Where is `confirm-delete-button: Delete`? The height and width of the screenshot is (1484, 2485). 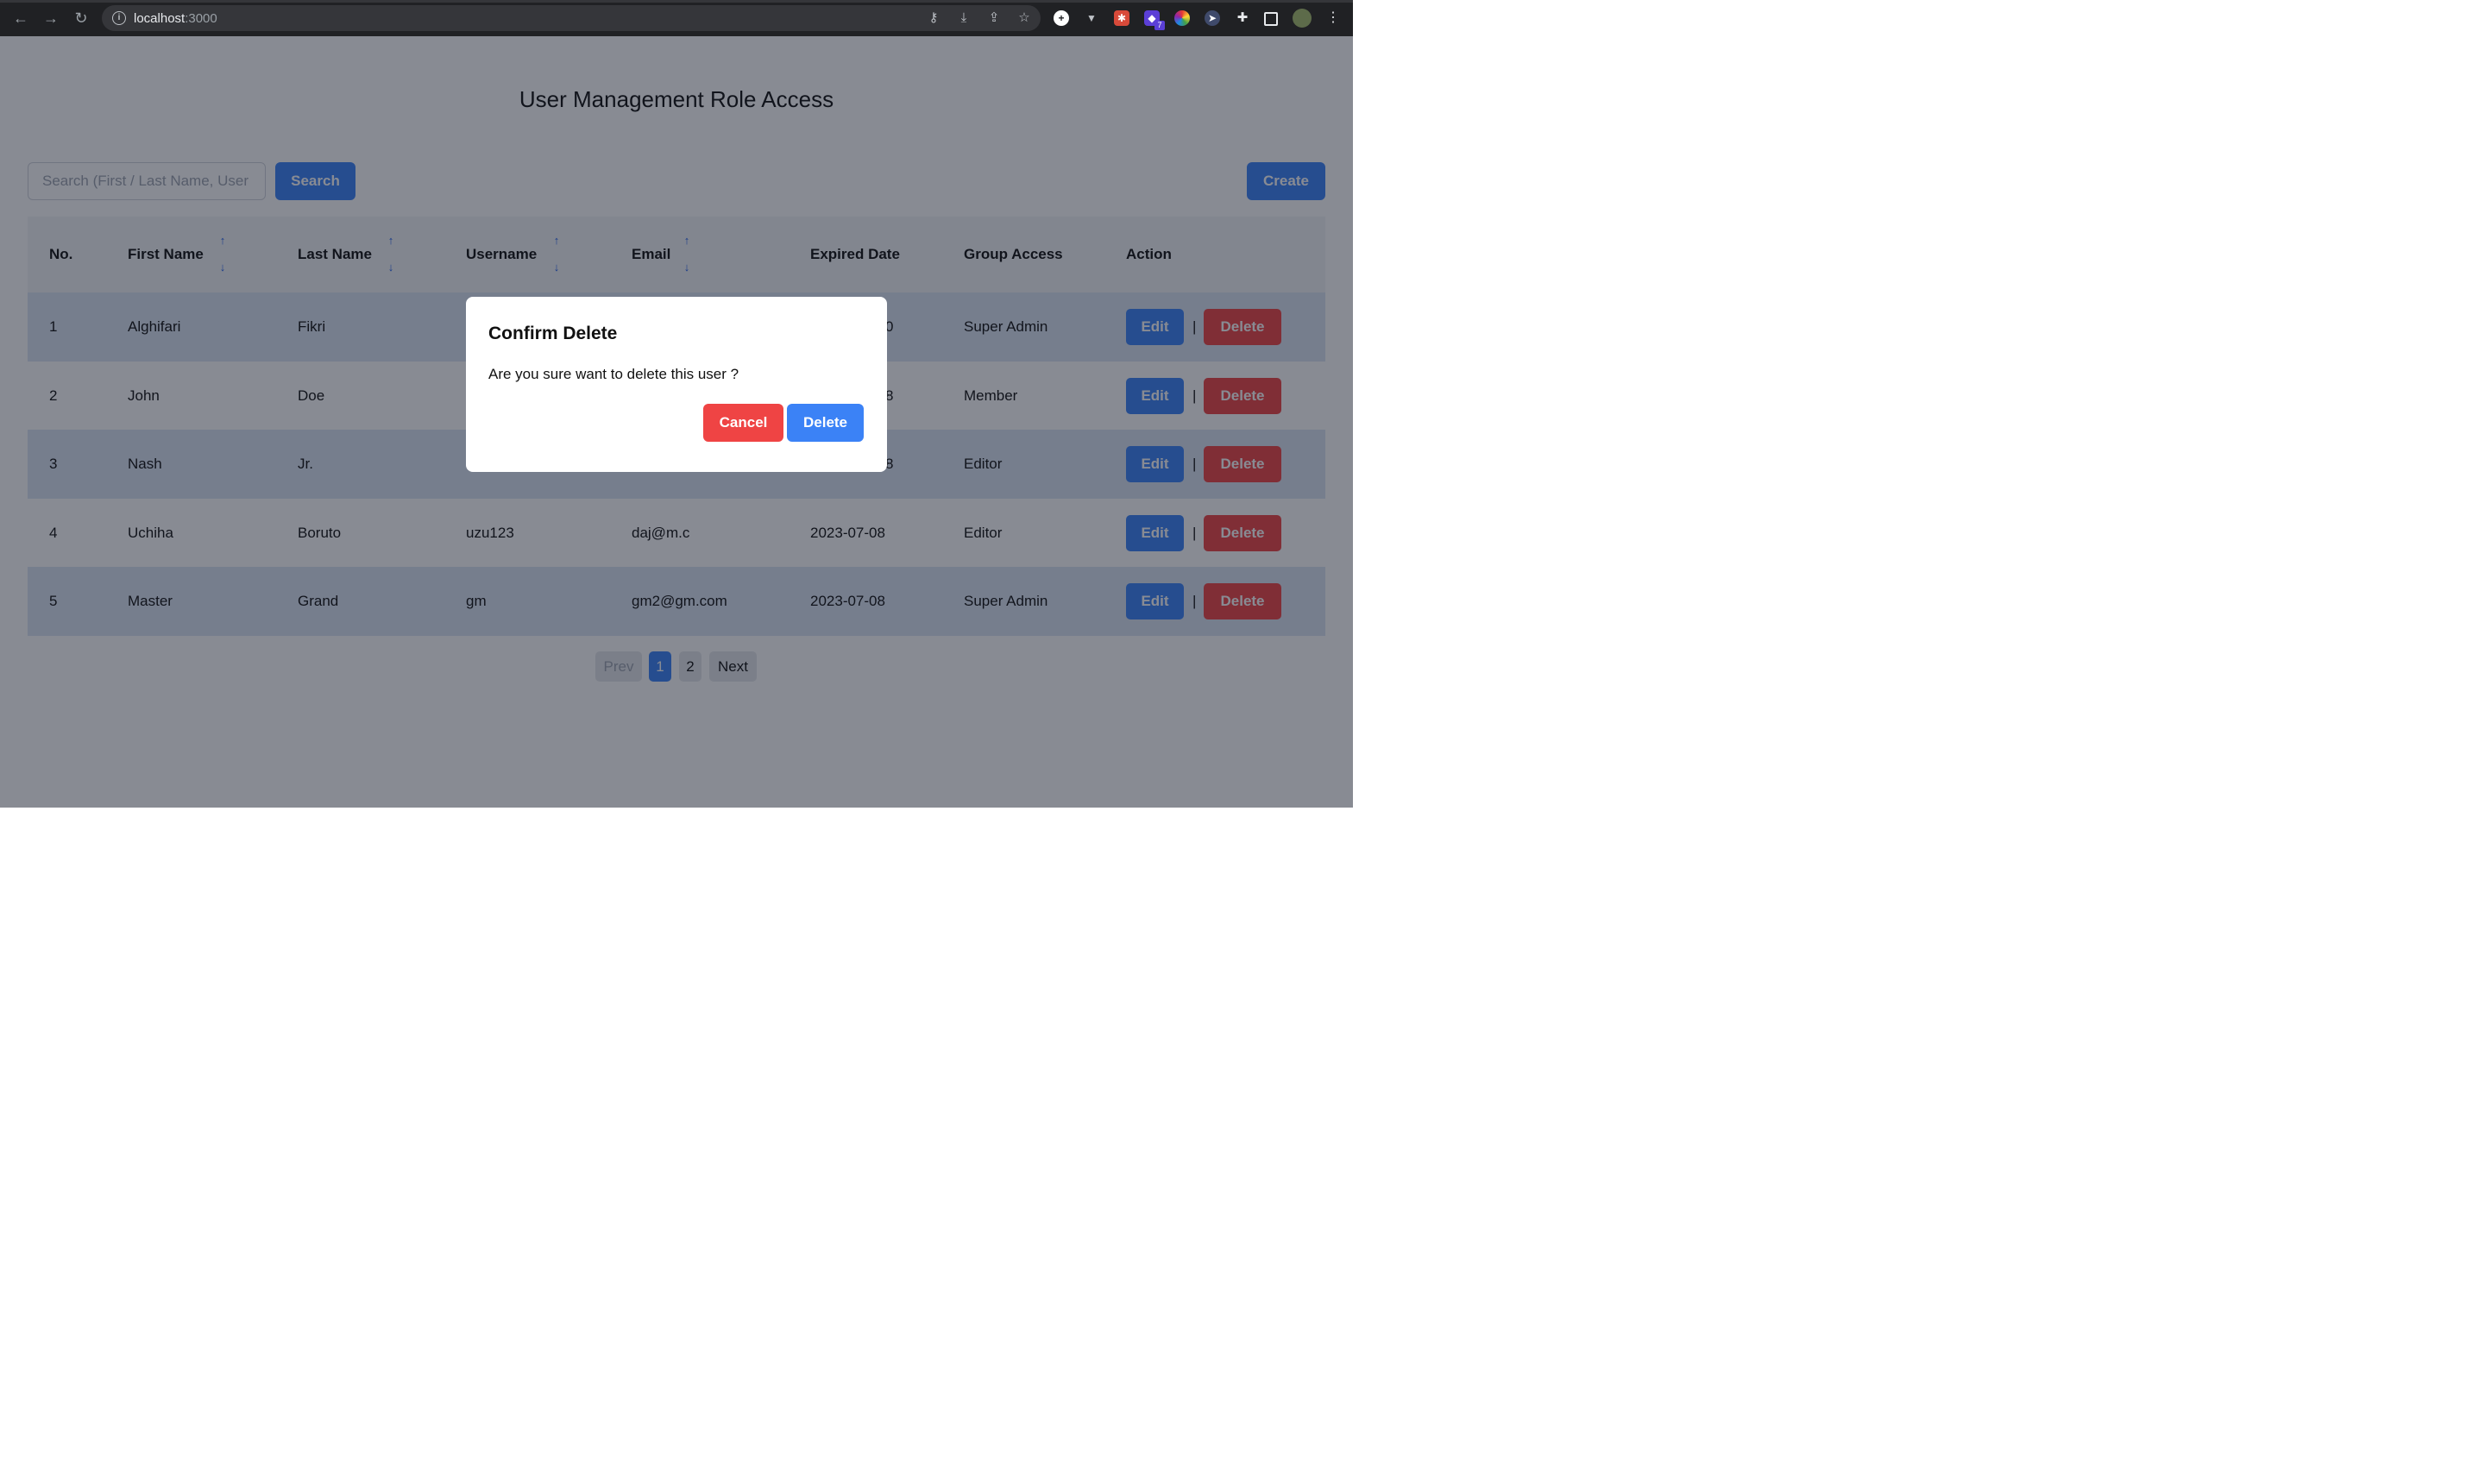
confirm-delete-button: Delete is located at coordinates (825, 423).